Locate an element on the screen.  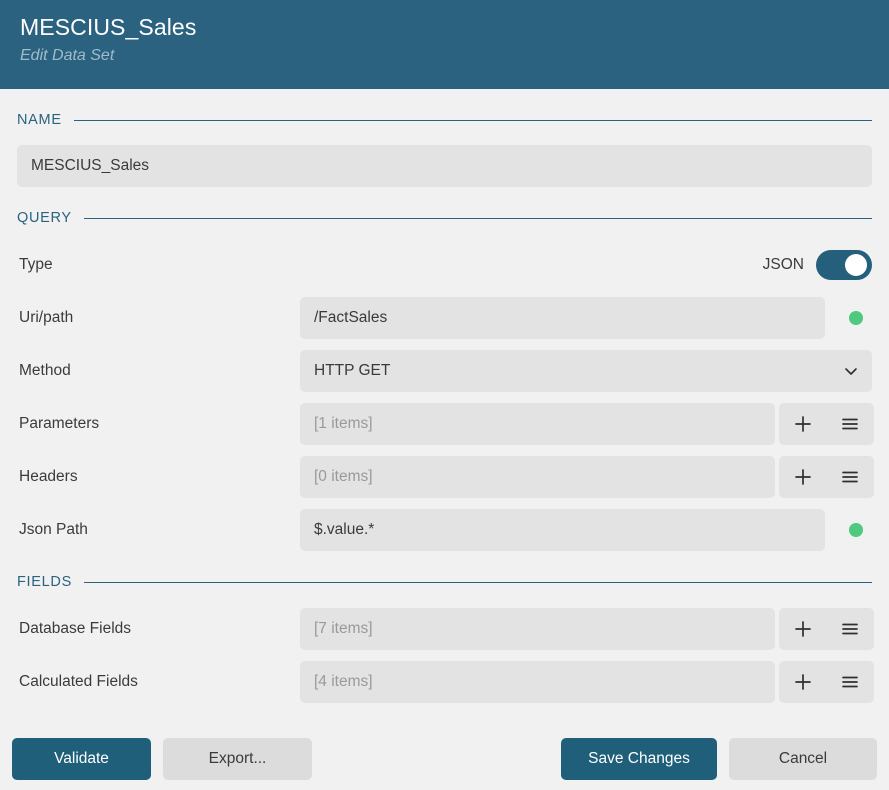
parameters-button-group is located at coordinates (826, 424).